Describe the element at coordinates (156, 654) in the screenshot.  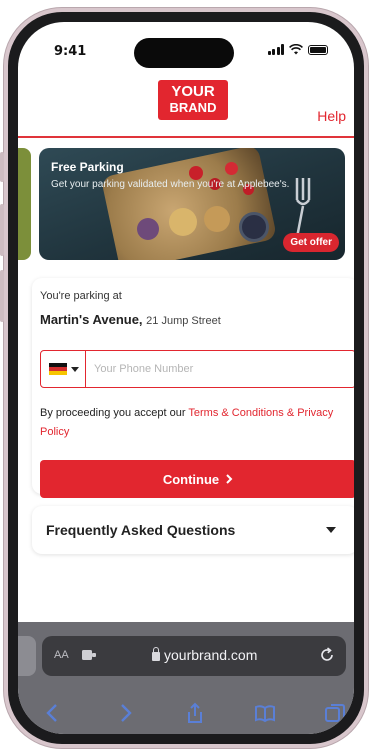
I see `lock-icon` at that location.